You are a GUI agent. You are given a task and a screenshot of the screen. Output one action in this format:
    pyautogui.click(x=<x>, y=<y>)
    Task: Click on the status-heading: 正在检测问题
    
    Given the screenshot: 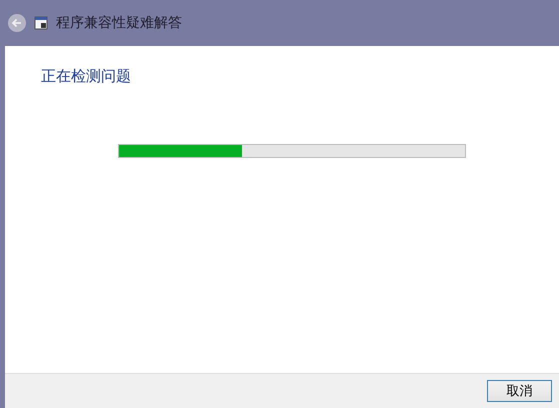 What is the action you would take?
    pyautogui.click(x=86, y=76)
    